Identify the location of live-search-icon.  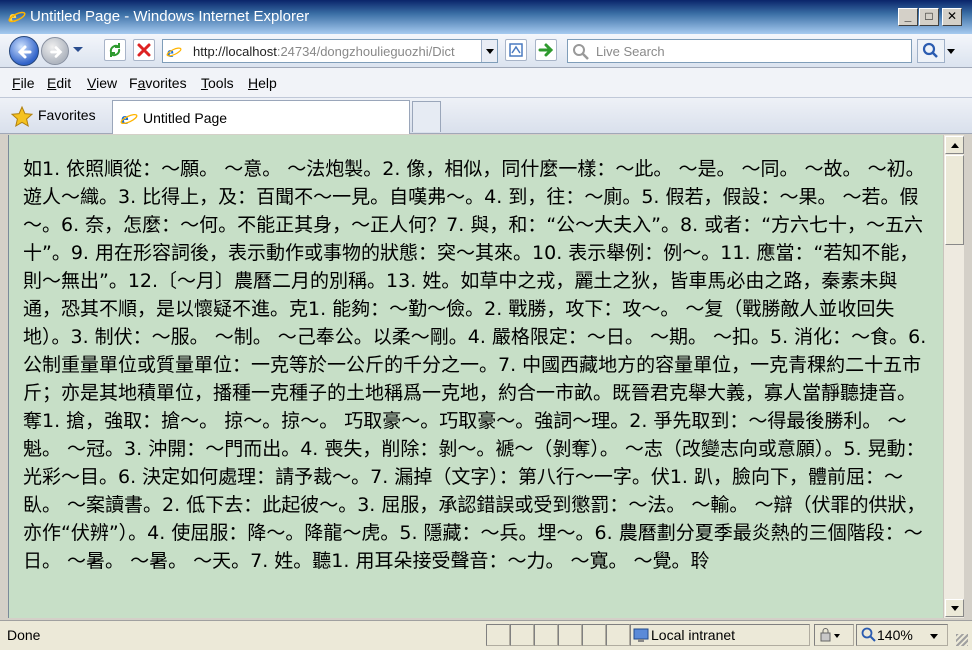
(581, 52).